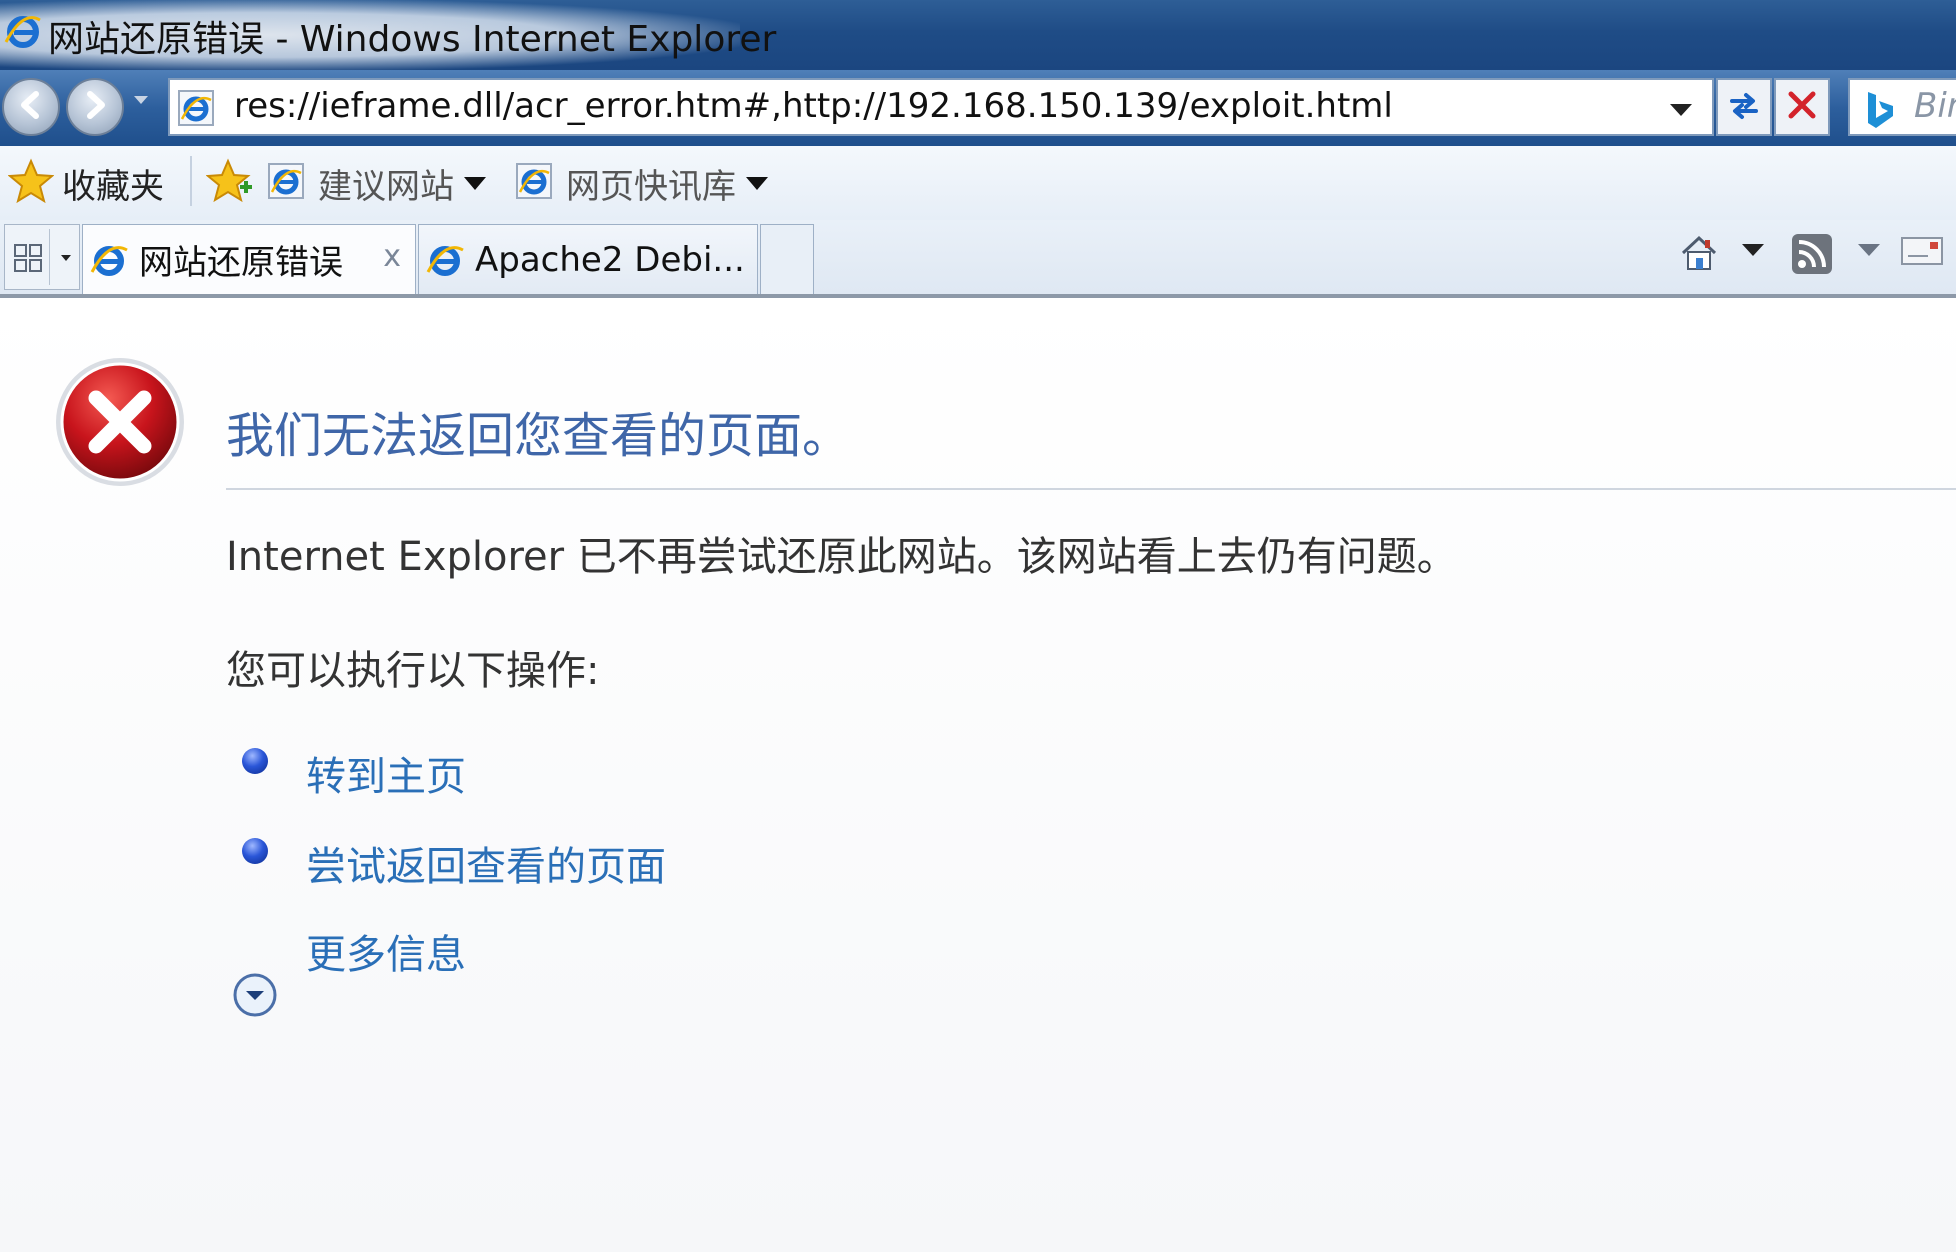  I want to click on more-information-link: 更多信息, so click(386, 951).